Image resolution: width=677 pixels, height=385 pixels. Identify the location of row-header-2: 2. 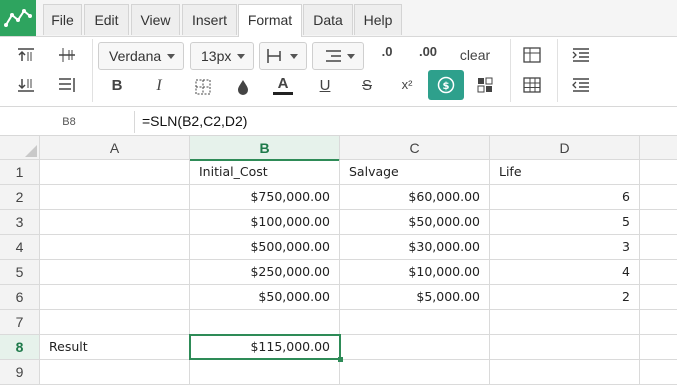
(20, 197).